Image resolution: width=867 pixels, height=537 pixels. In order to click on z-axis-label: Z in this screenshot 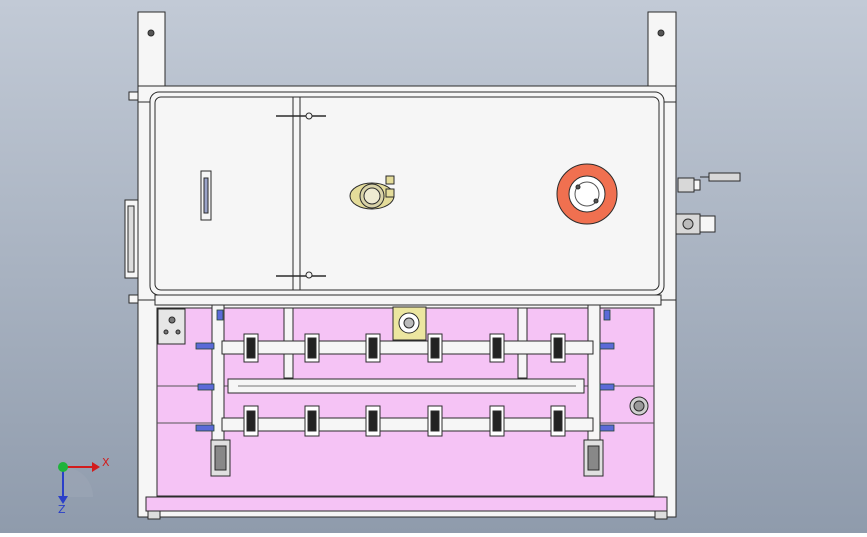, I will do `click(62, 509)`.